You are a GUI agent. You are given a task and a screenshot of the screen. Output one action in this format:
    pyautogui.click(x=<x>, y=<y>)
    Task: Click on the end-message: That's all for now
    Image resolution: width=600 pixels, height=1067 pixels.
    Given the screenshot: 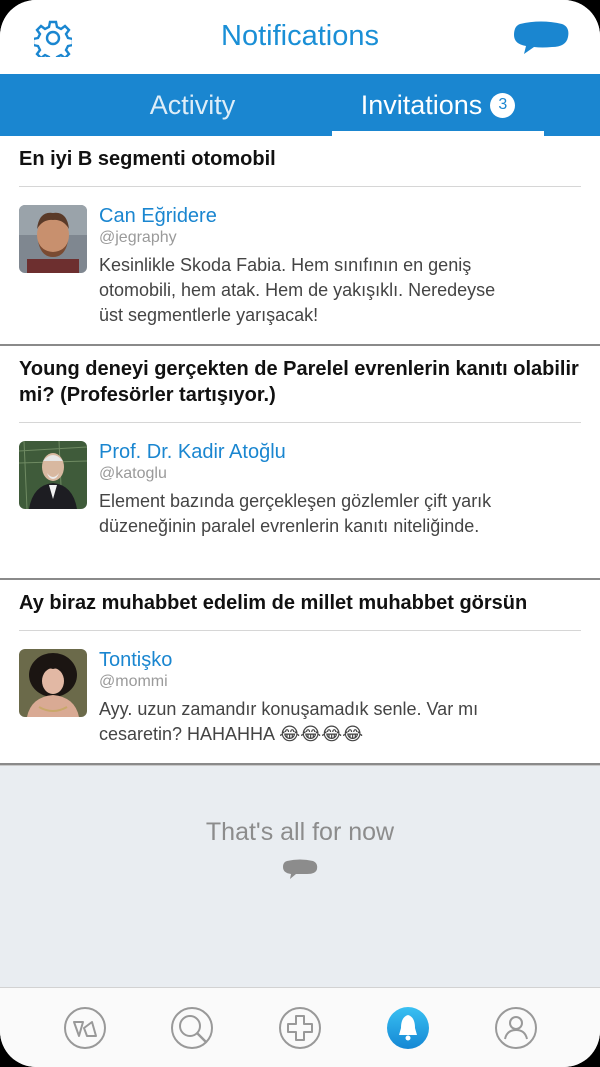 What is the action you would take?
    pyautogui.click(x=300, y=832)
    